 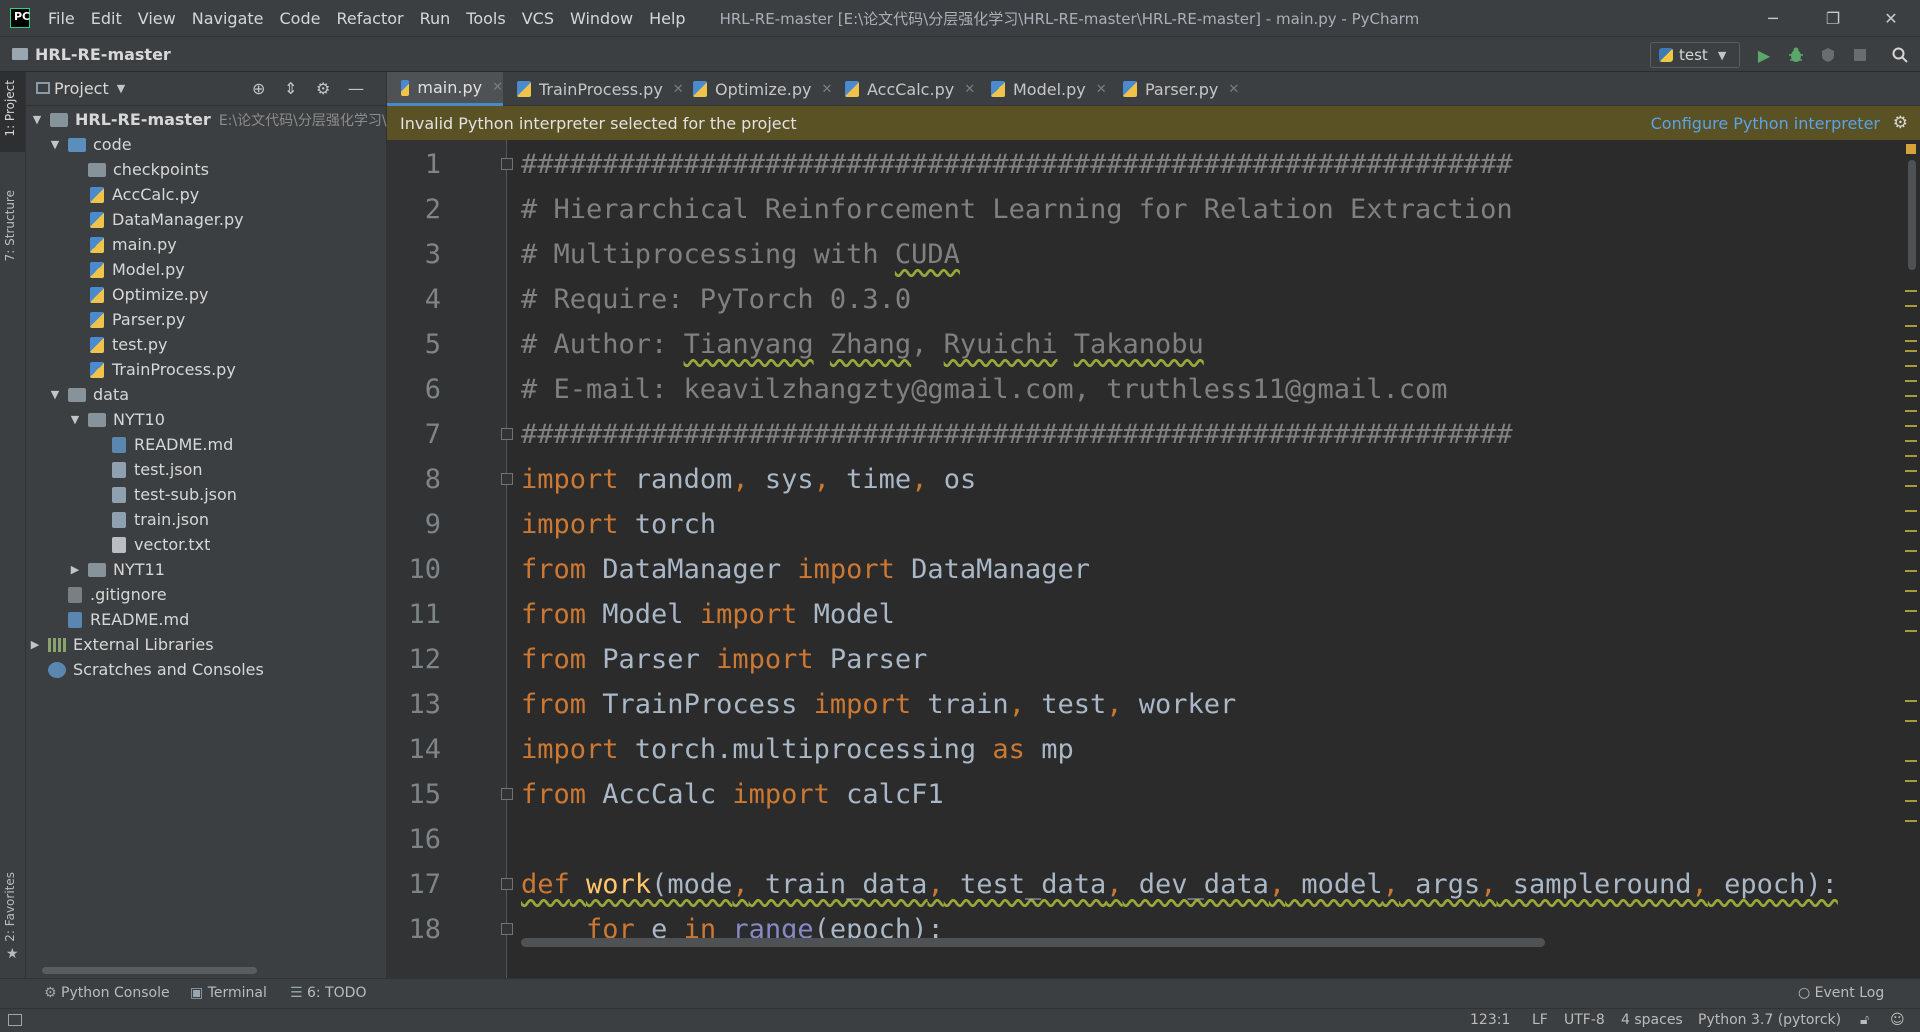 I want to click on tree-node-scratches: Scratches and Consoles, so click(x=156, y=669).